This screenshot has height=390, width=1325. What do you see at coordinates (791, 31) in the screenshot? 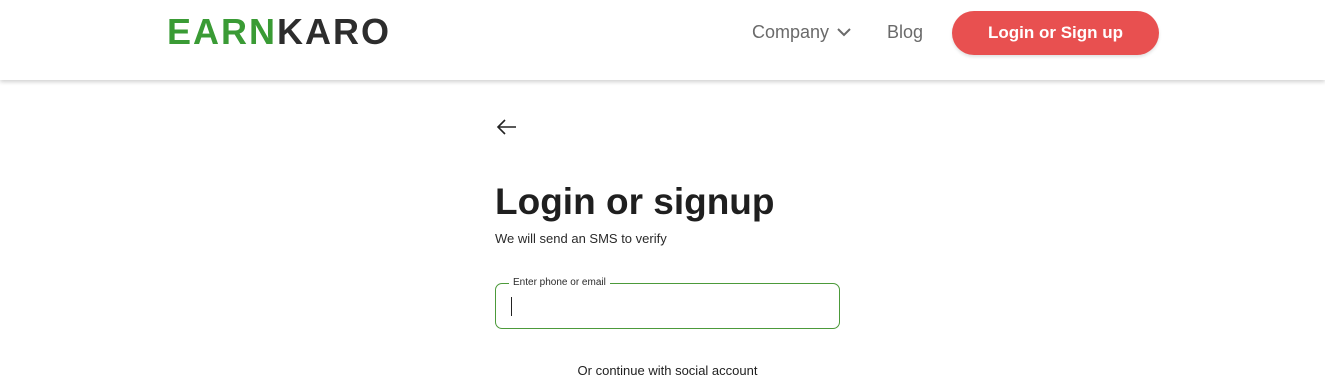
I see `nav-company-label: Company` at bounding box center [791, 31].